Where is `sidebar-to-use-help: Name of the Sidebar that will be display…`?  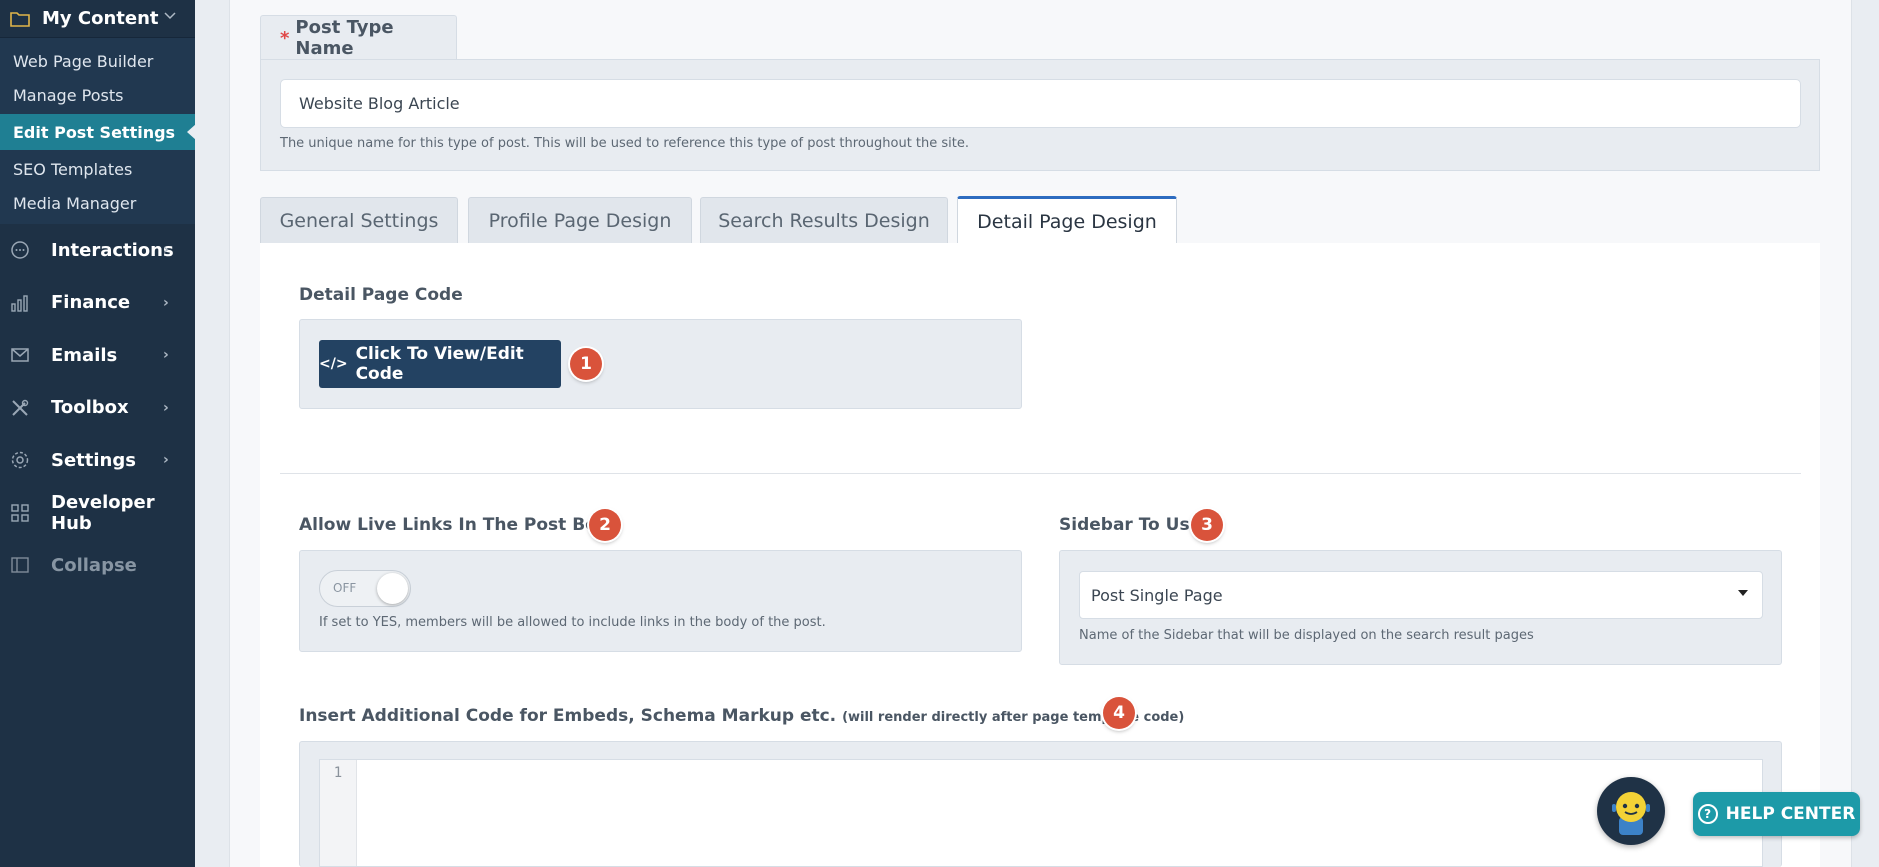
sidebar-to-use-help: Name of the Sidebar that will be display… is located at coordinates (1306, 635).